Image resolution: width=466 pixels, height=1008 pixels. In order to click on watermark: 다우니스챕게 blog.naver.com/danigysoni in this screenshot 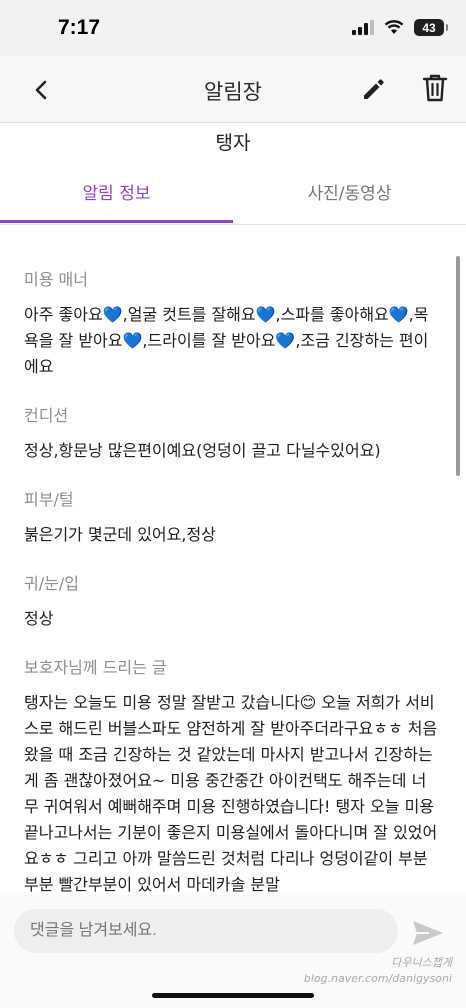, I will do `click(378, 971)`.